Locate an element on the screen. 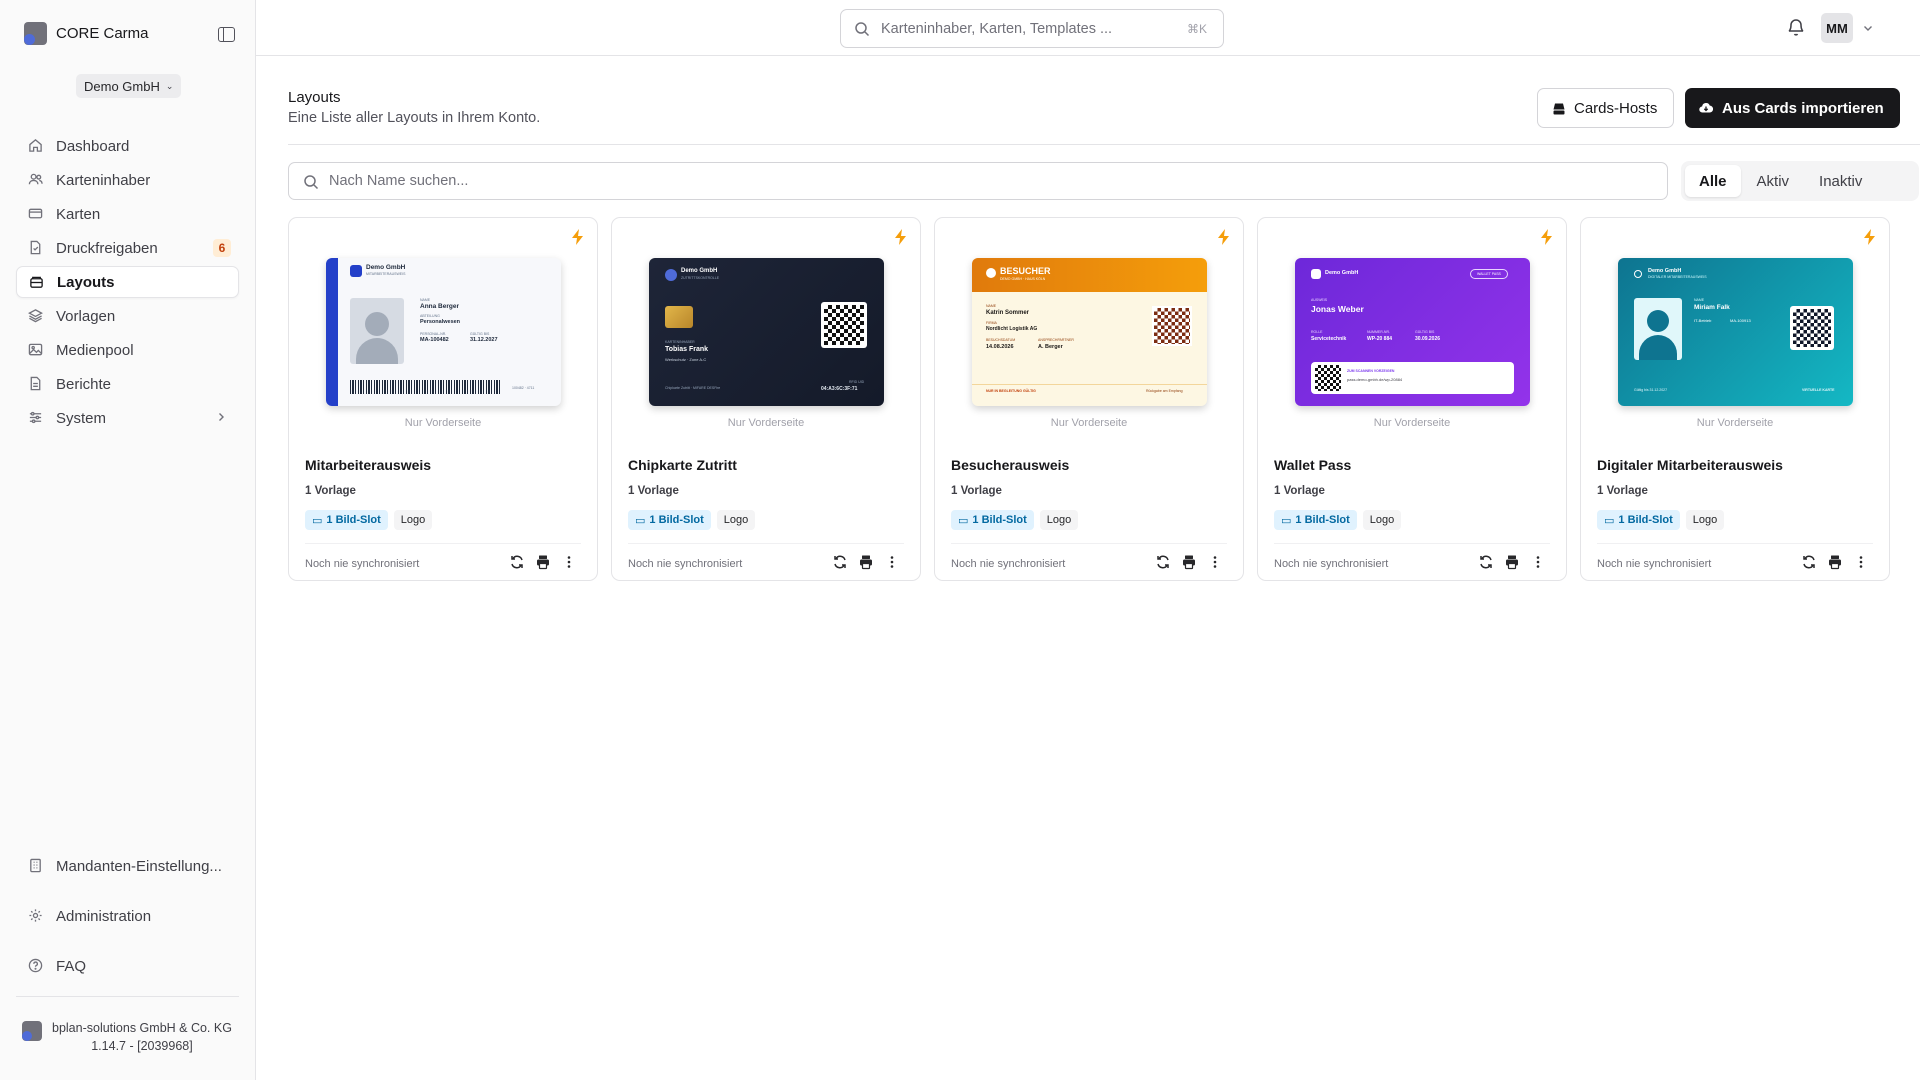 The width and height of the screenshot is (1920, 1080). tenant-switcher: Demo GmbH ⌄ is located at coordinates (129, 86).